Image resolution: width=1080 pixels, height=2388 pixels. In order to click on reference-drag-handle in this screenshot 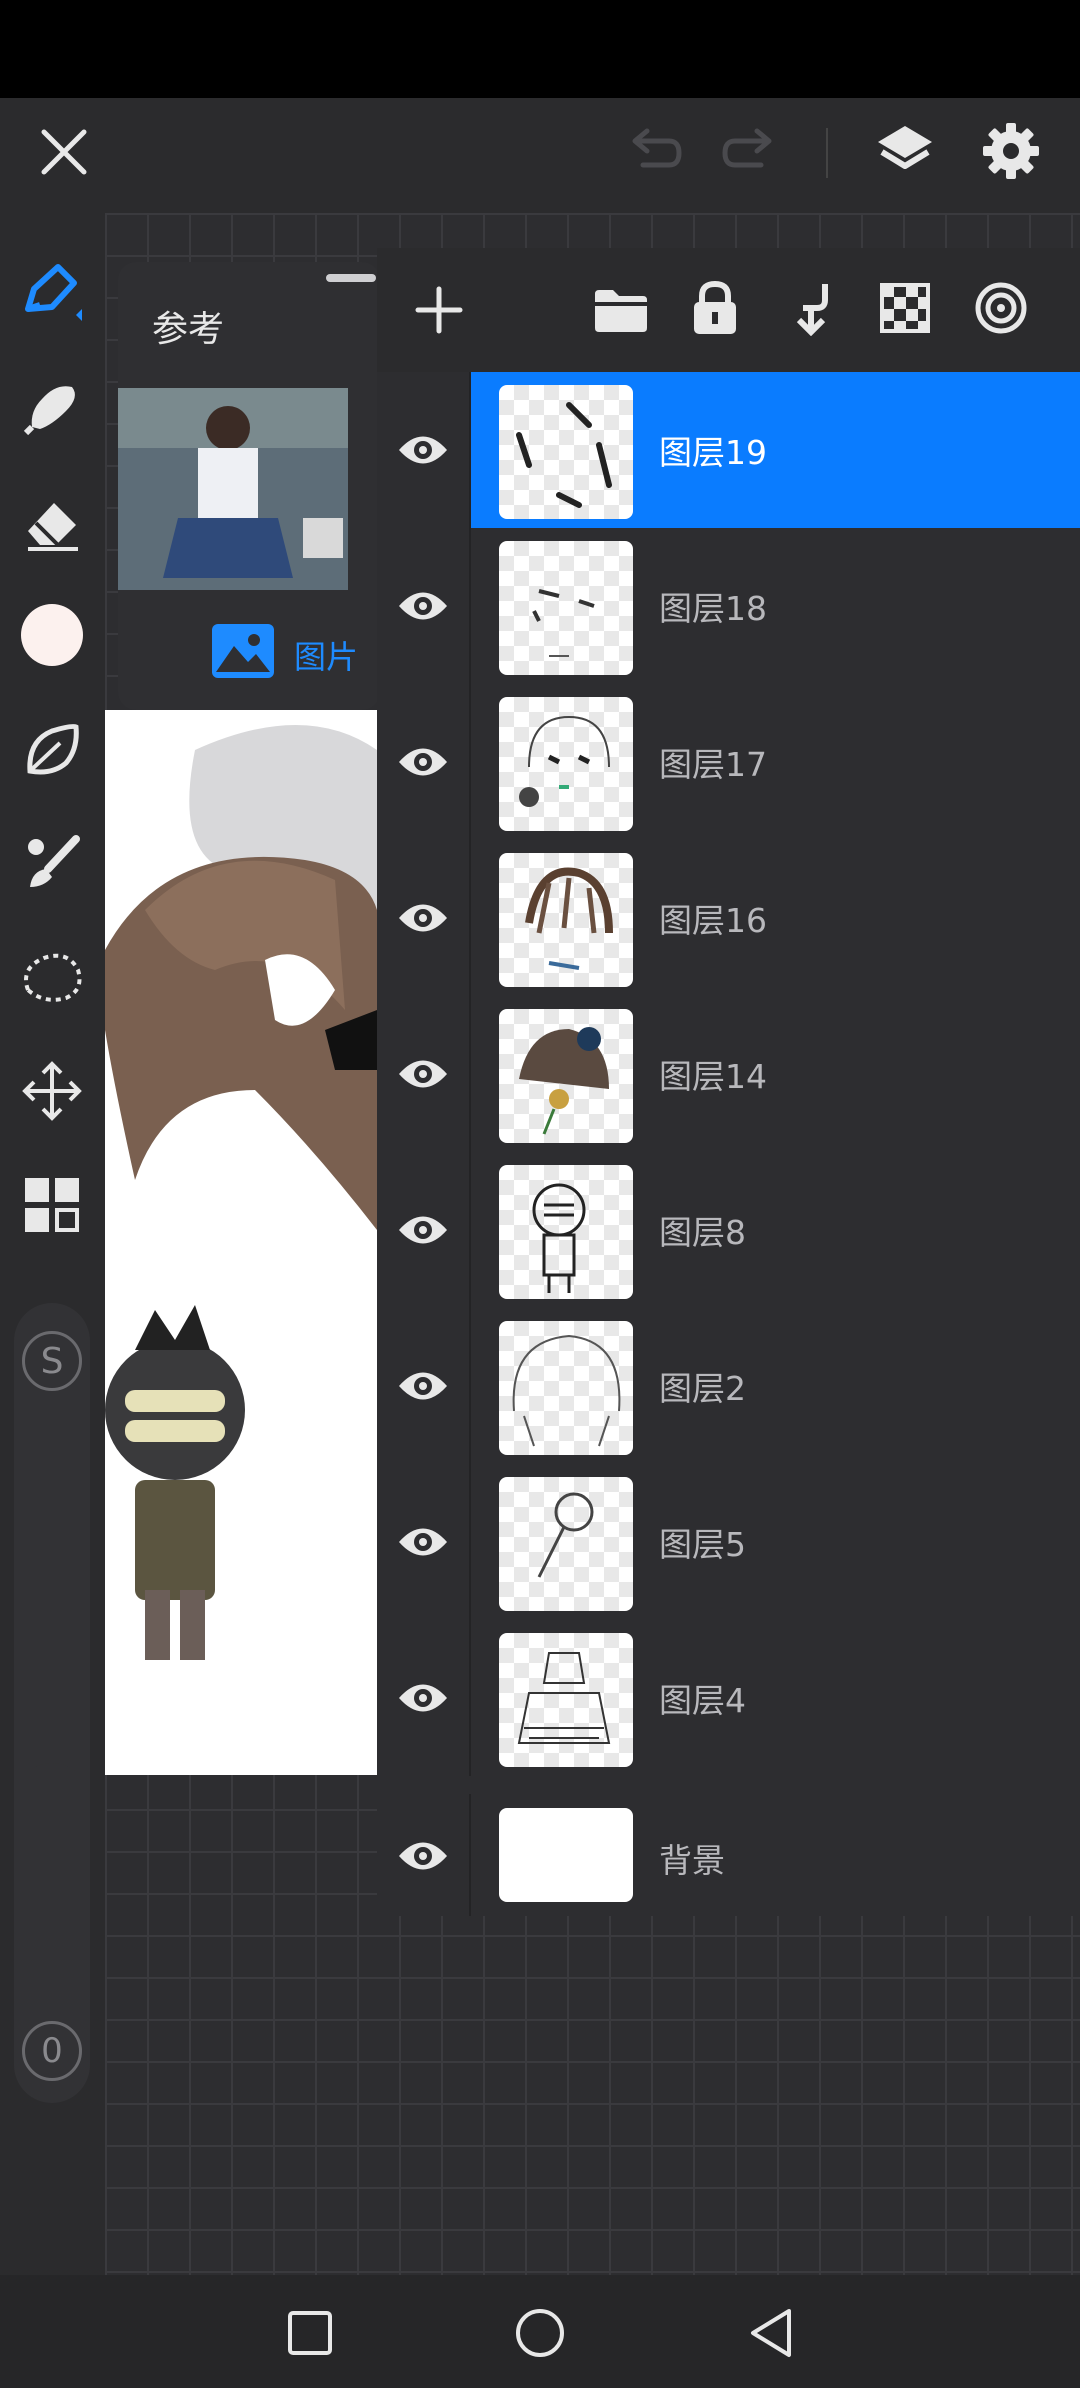, I will do `click(351, 278)`.